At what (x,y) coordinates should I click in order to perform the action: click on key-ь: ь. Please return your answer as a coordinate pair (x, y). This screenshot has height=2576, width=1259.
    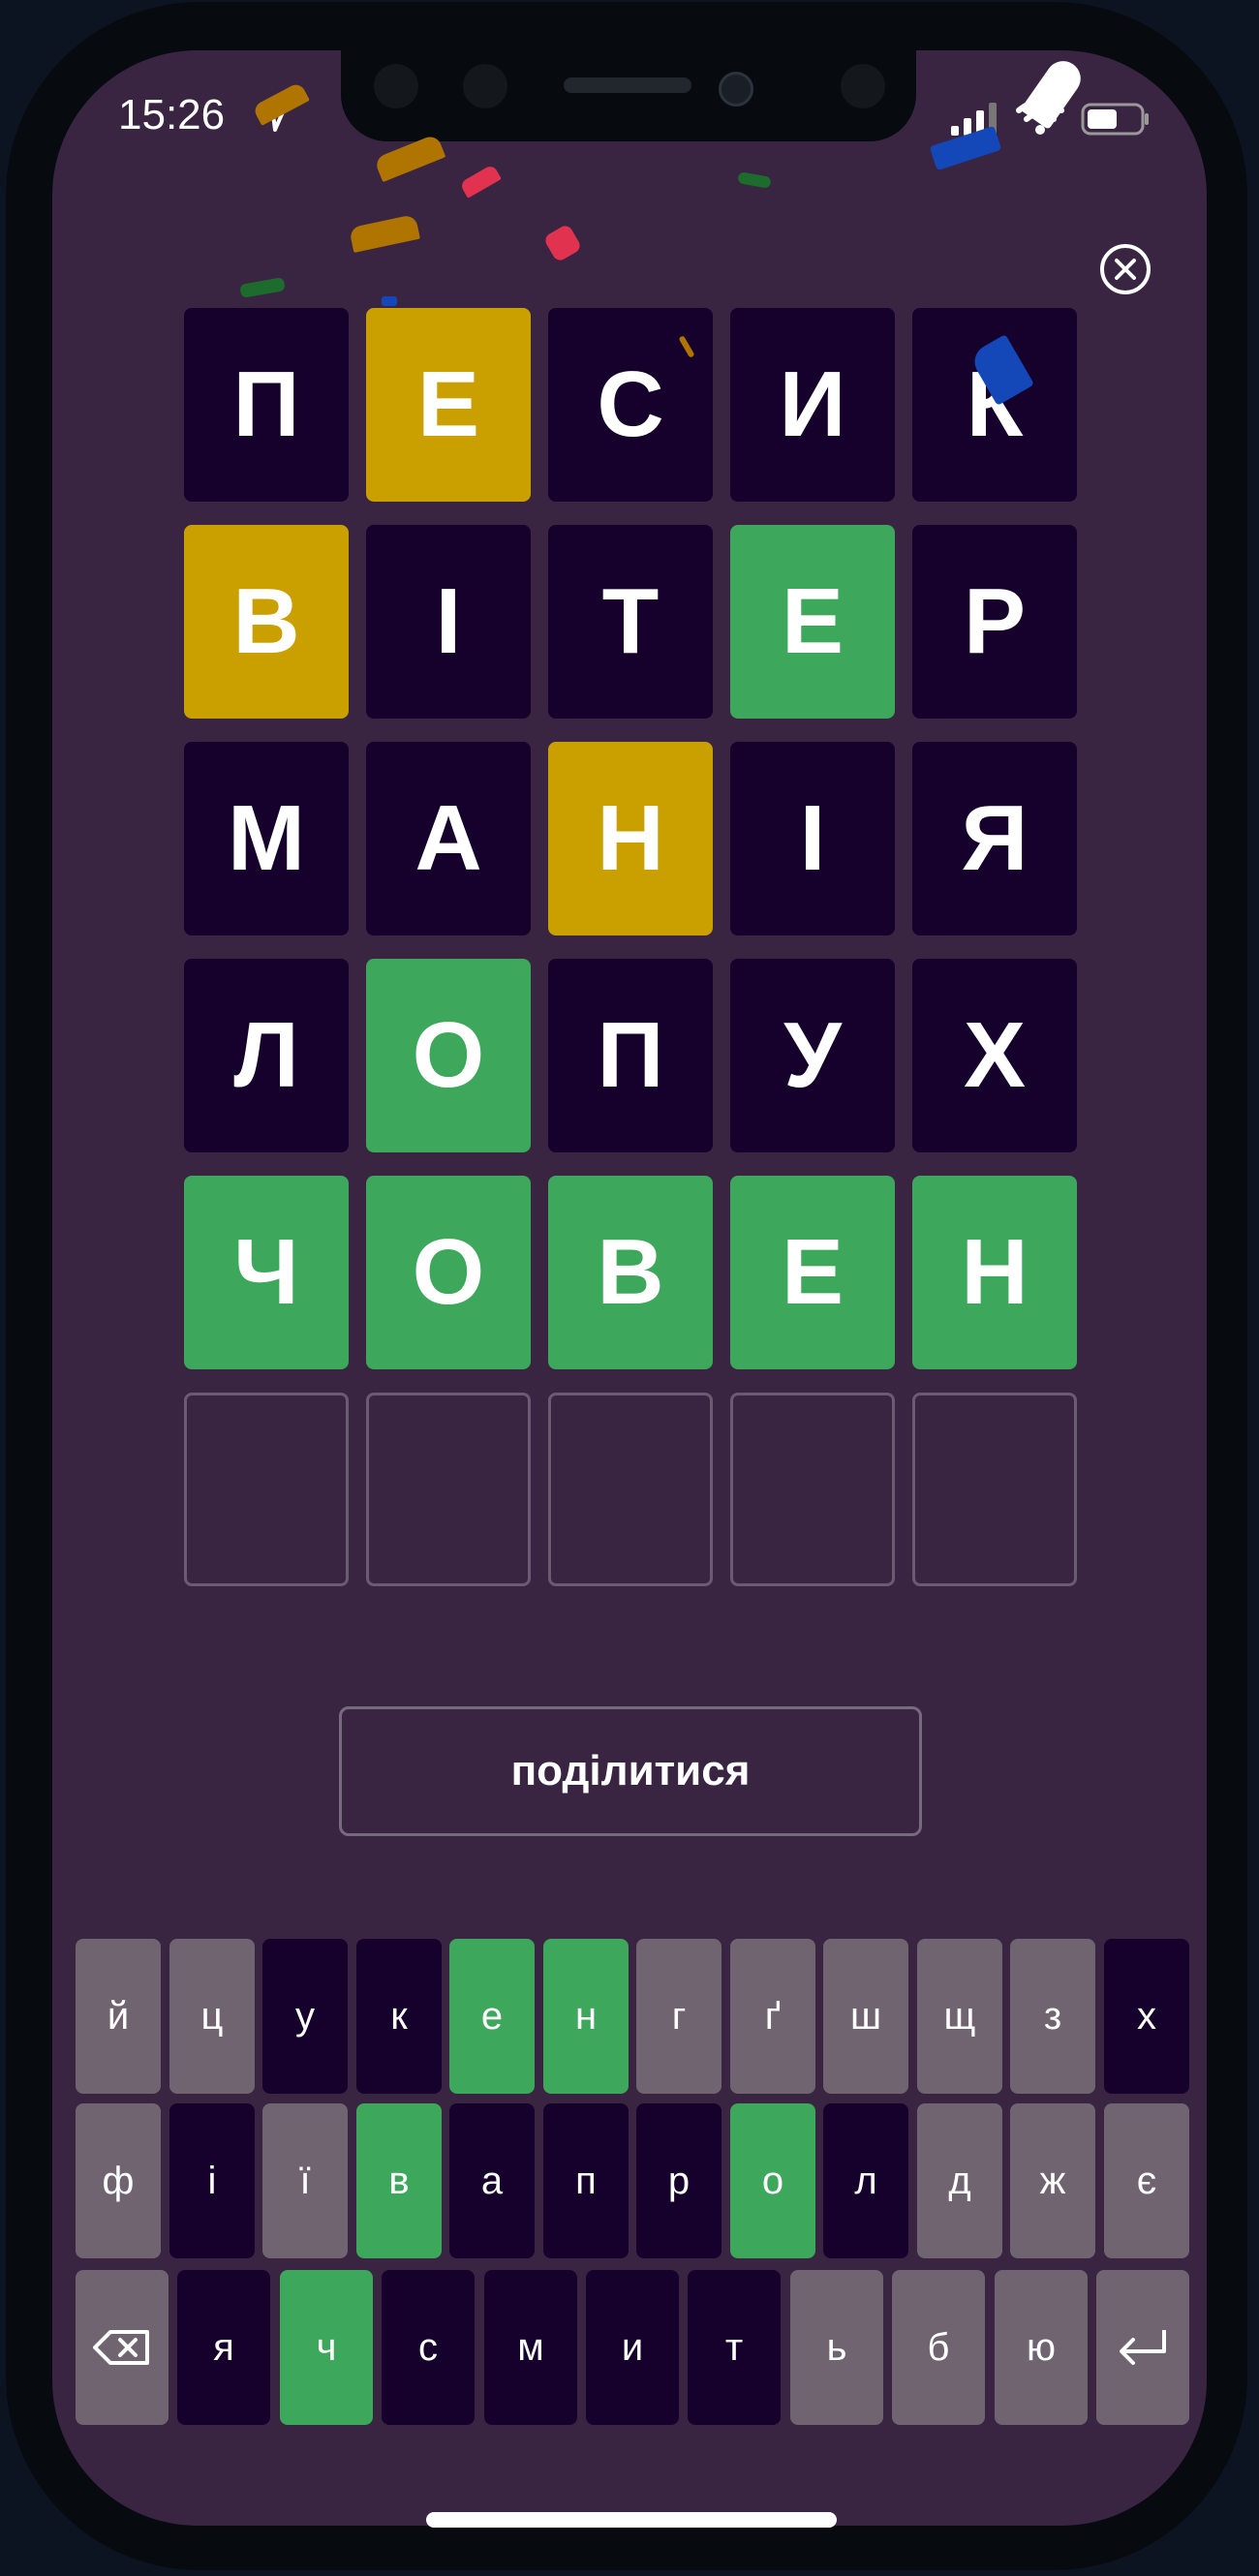
    Looking at the image, I should click on (836, 2347).